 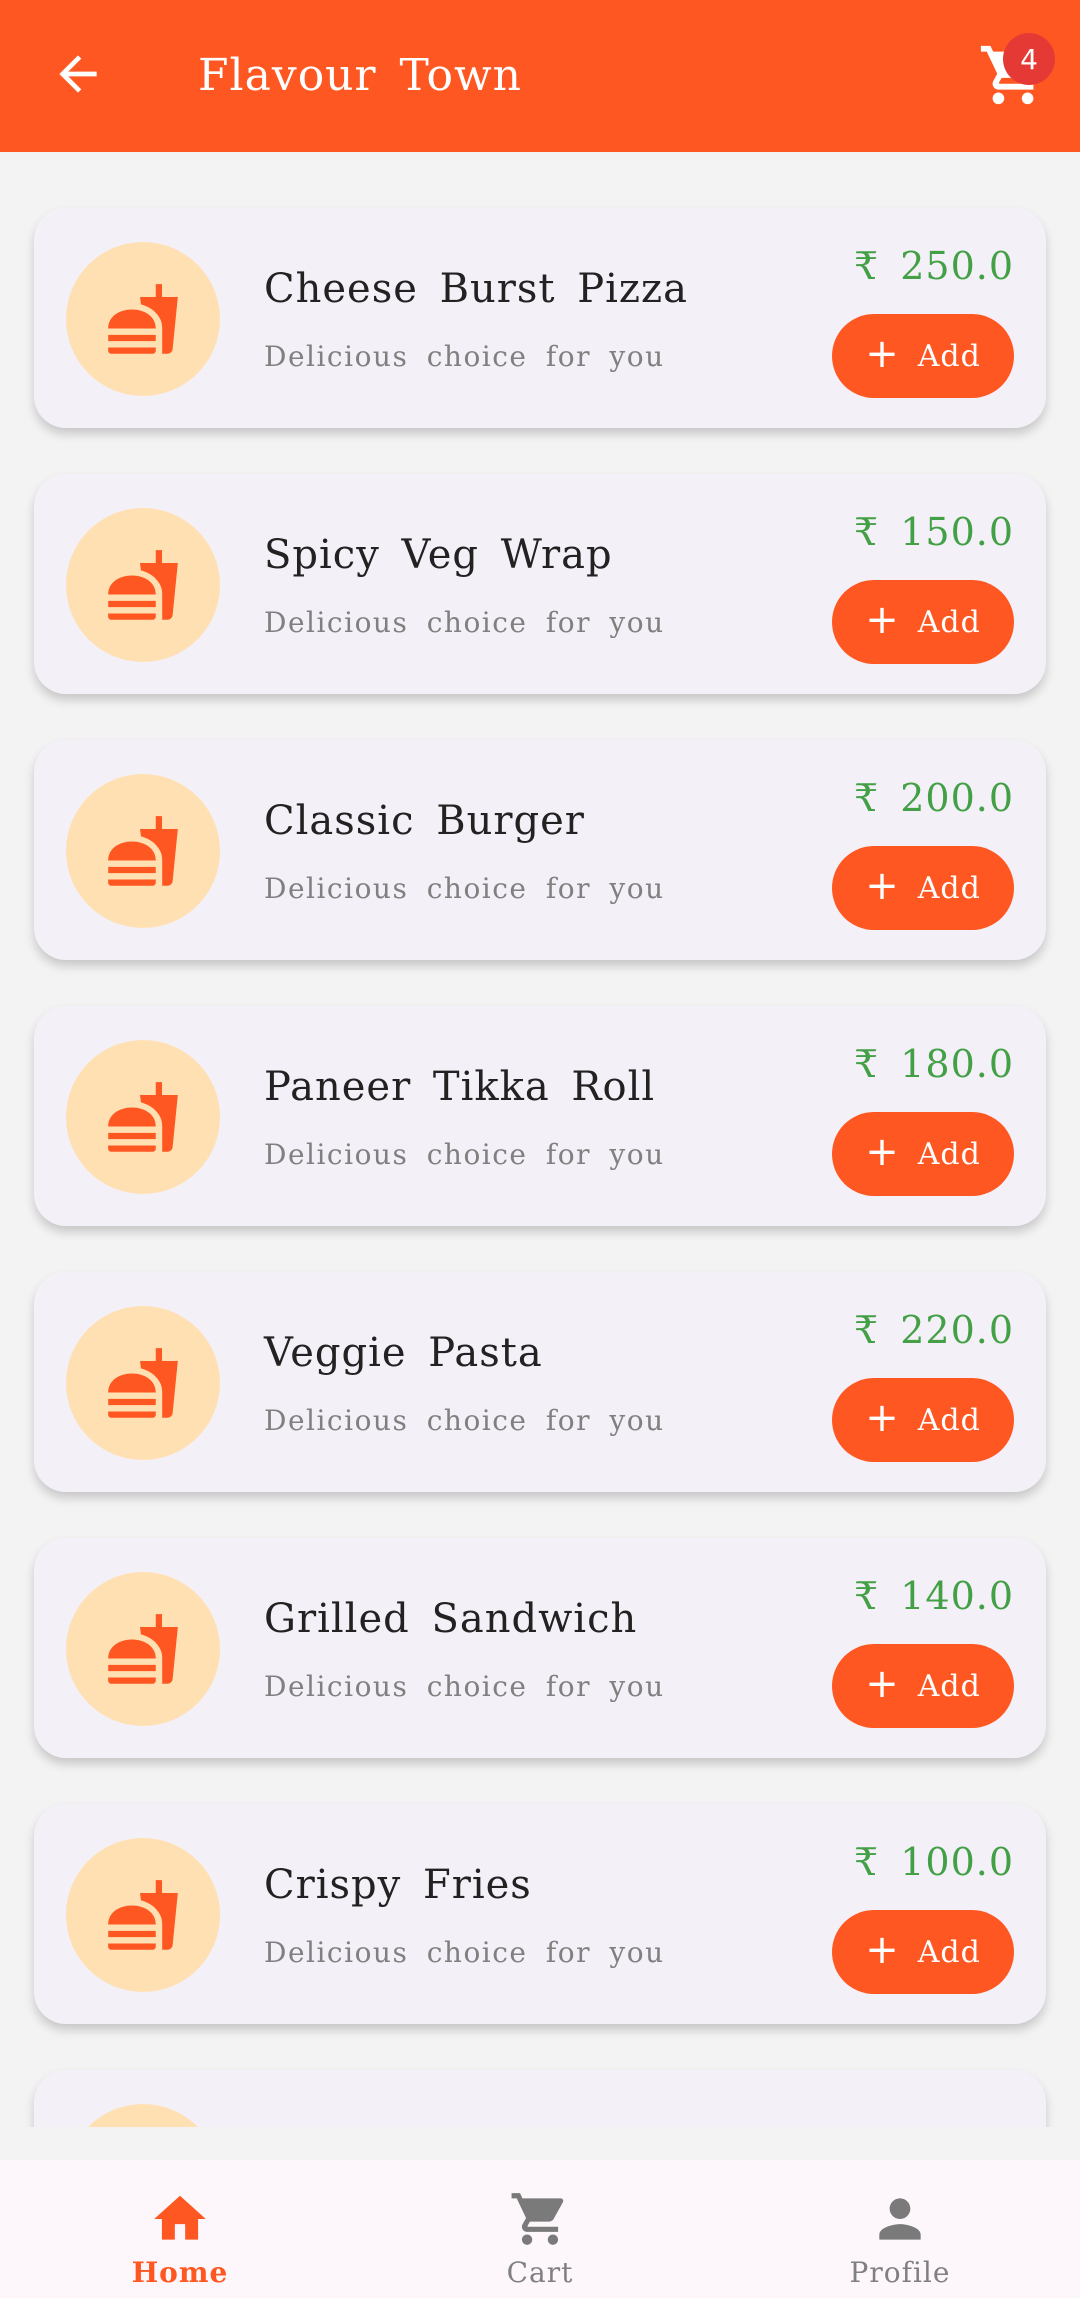 What do you see at coordinates (460, 1087) in the screenshot?
I see `item-name: Paneer Tikka Roll` at bounding box center [460, 1087].